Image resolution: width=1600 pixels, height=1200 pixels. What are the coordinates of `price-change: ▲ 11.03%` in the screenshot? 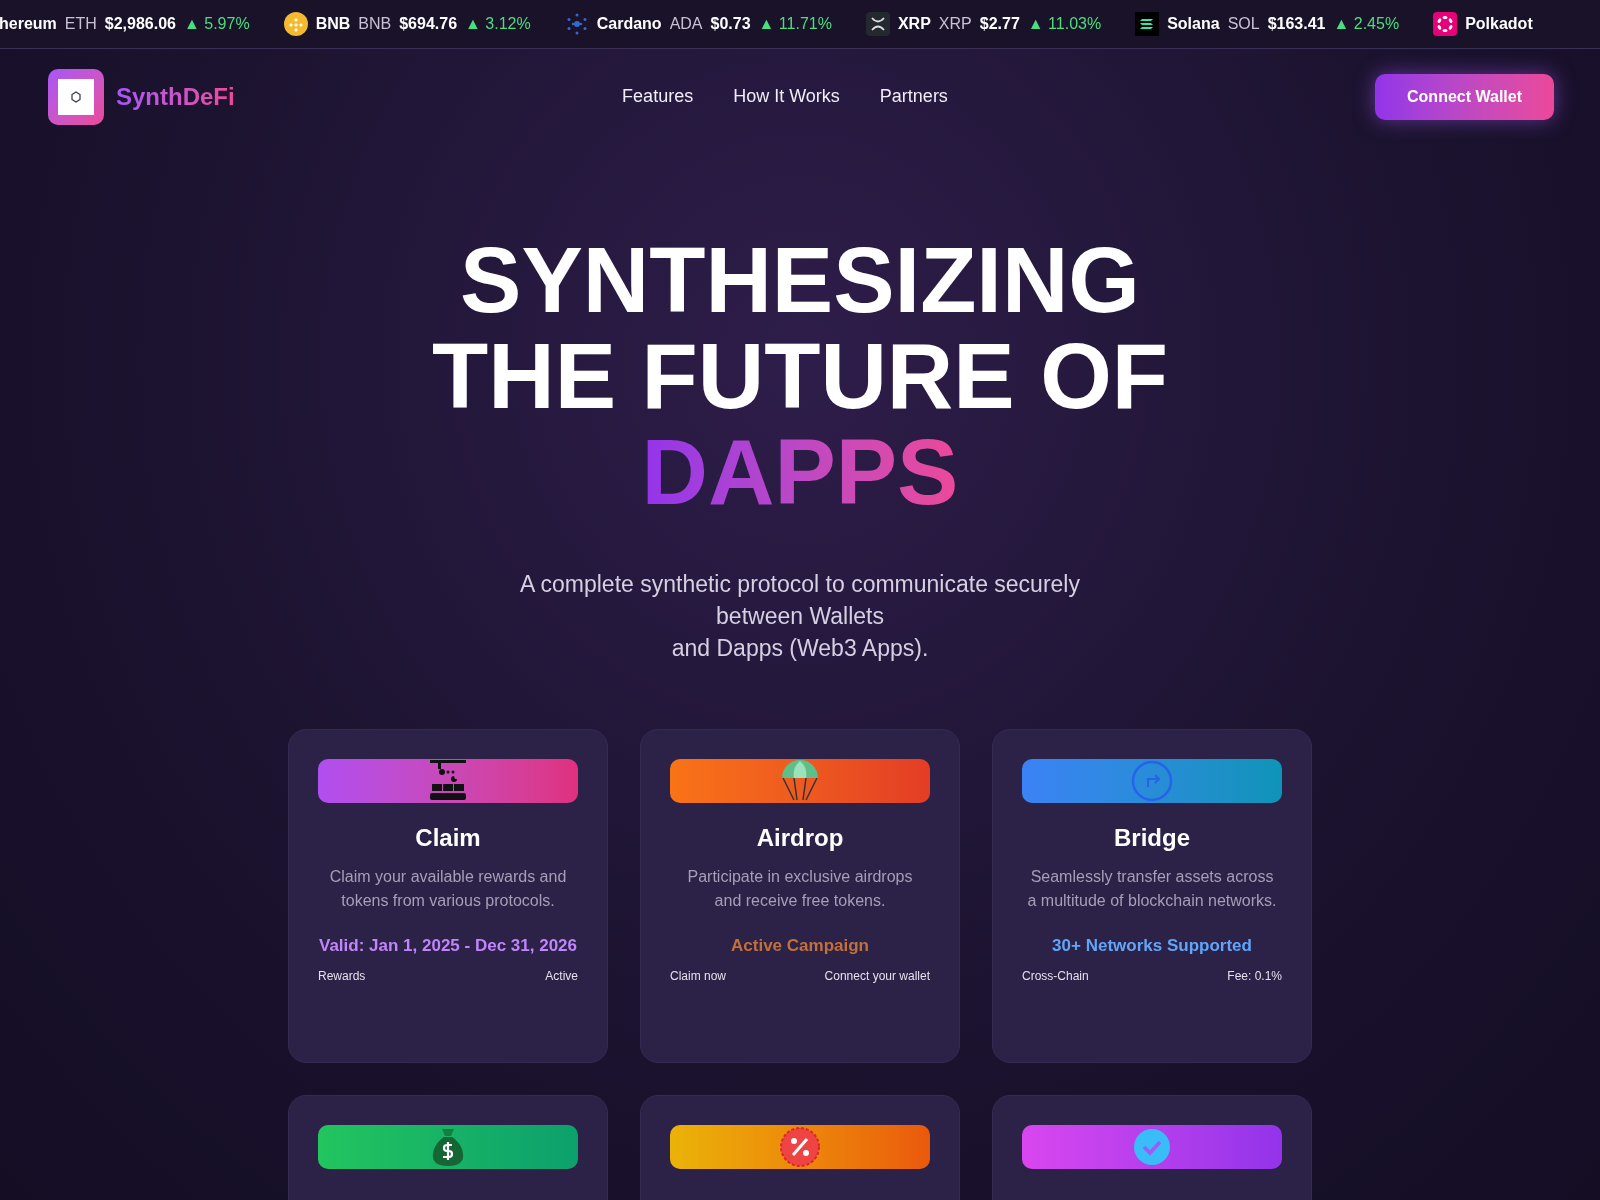 It's located at (1064, 24).